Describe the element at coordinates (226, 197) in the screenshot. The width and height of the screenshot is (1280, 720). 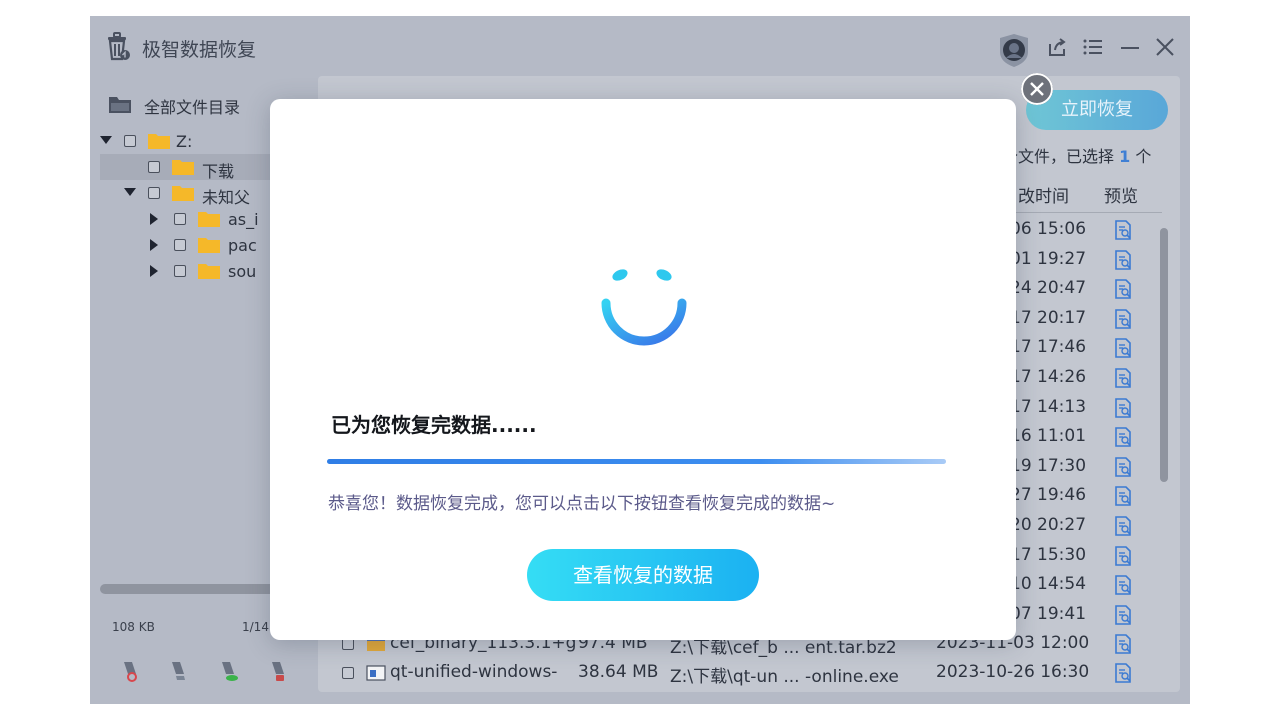
I see `tree-item-label: 未知父` at that location.